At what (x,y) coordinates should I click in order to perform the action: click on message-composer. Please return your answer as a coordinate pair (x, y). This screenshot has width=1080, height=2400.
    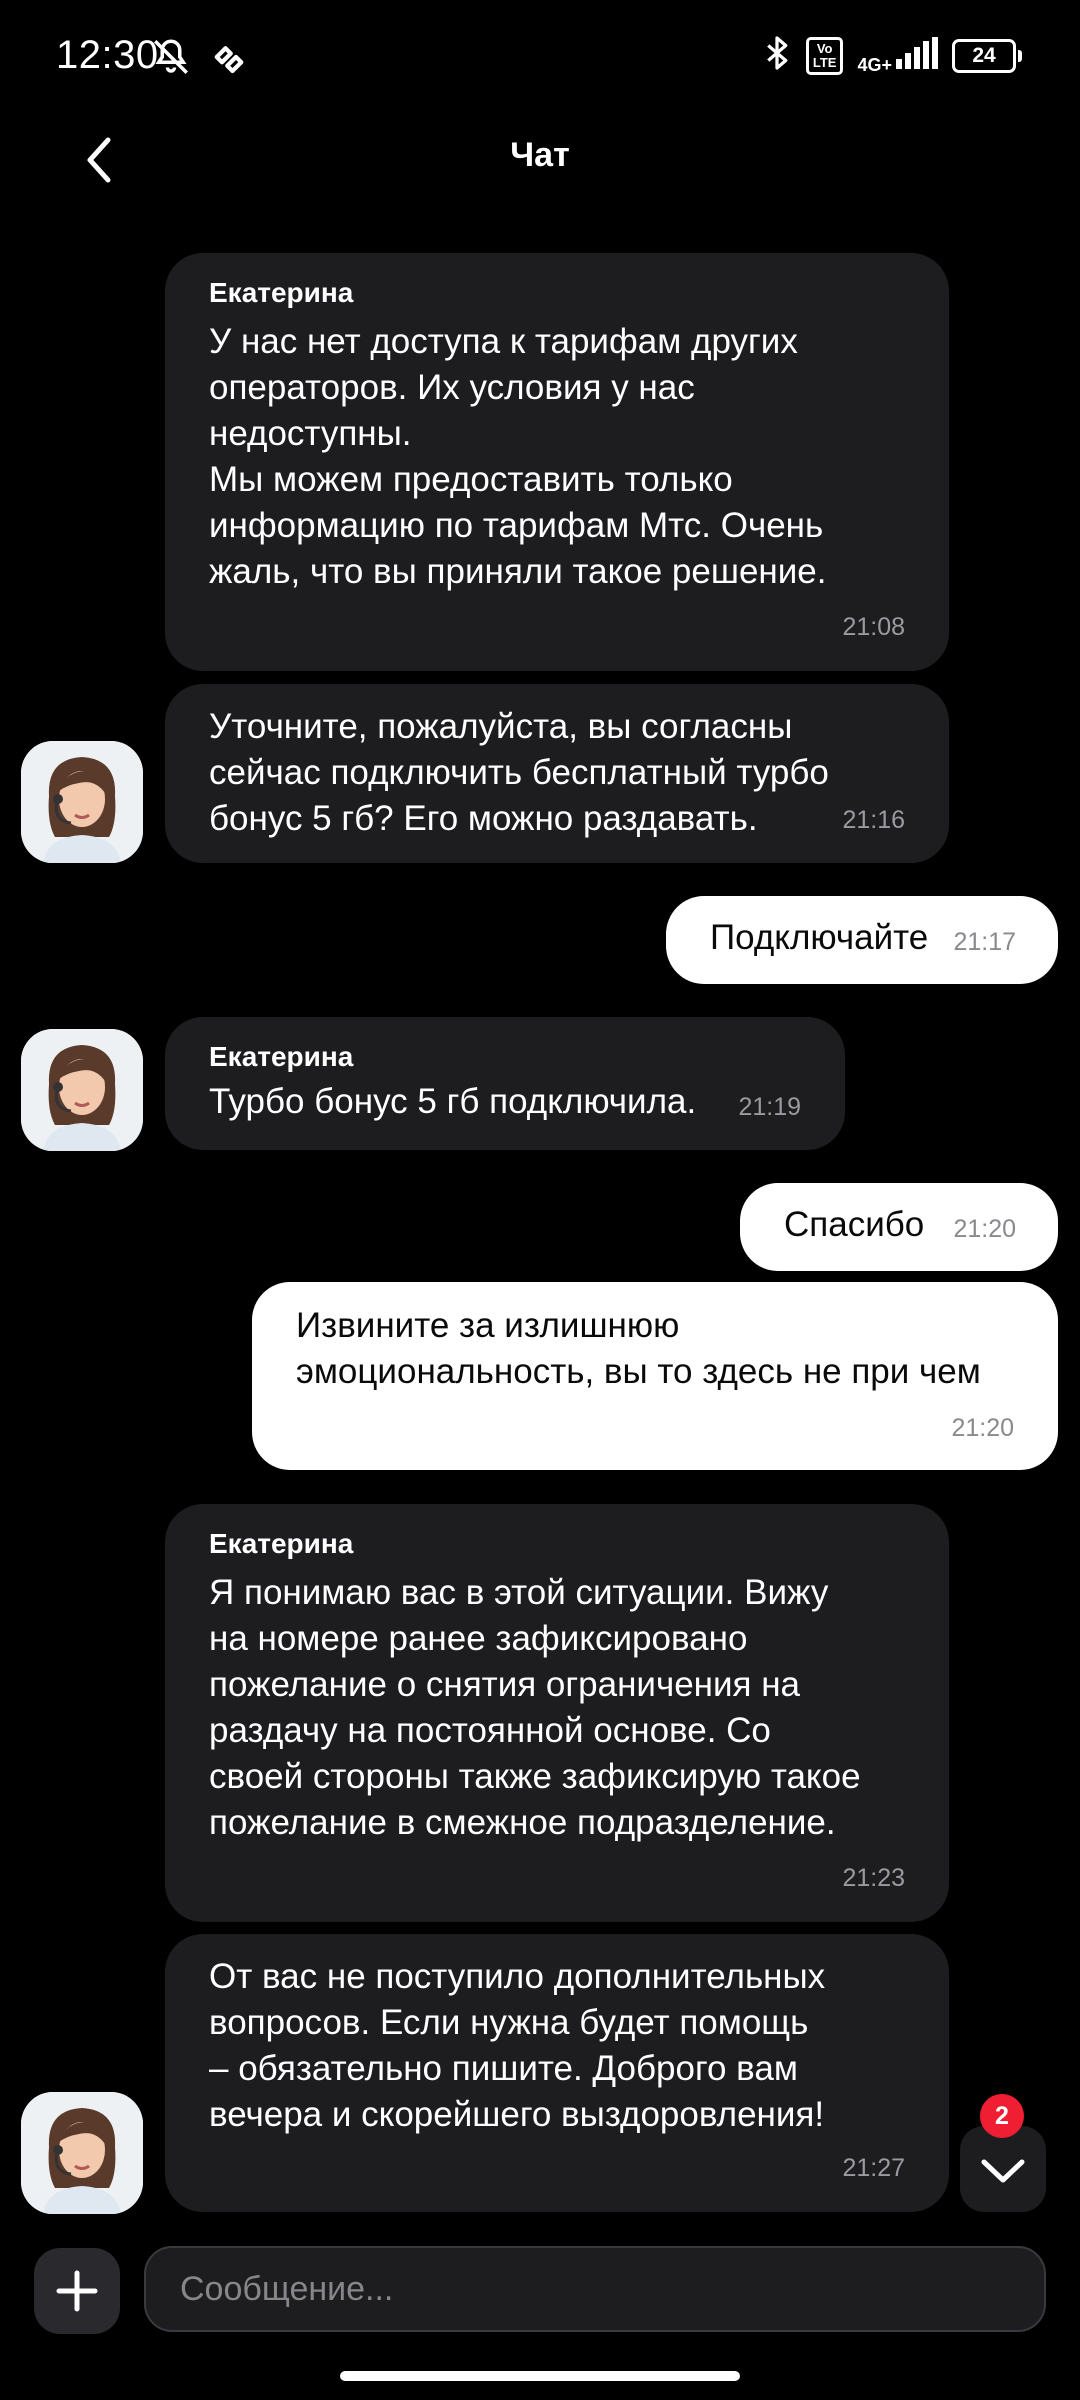
    Looking at the image, I should click on (540, 2290).